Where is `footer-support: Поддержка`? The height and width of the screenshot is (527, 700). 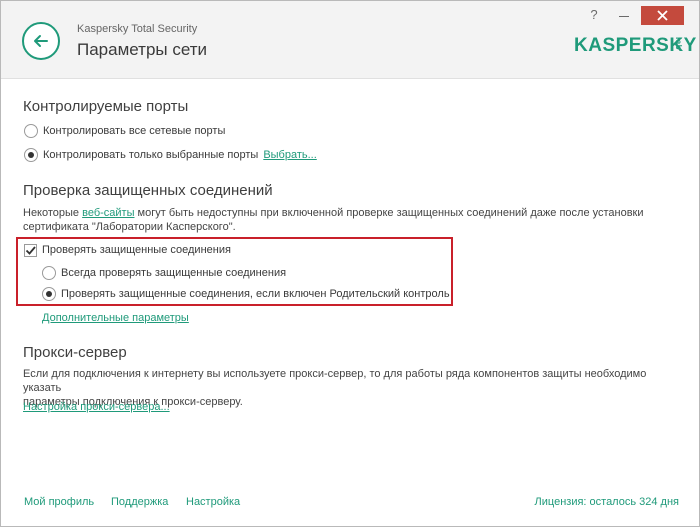 footer-support: Поддержка is located at coordinates (139, 502).